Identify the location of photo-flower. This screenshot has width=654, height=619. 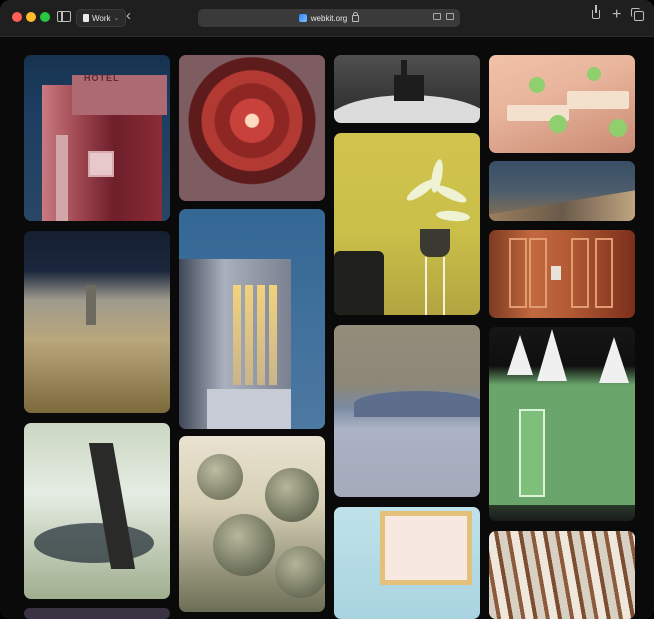
(252, 128).